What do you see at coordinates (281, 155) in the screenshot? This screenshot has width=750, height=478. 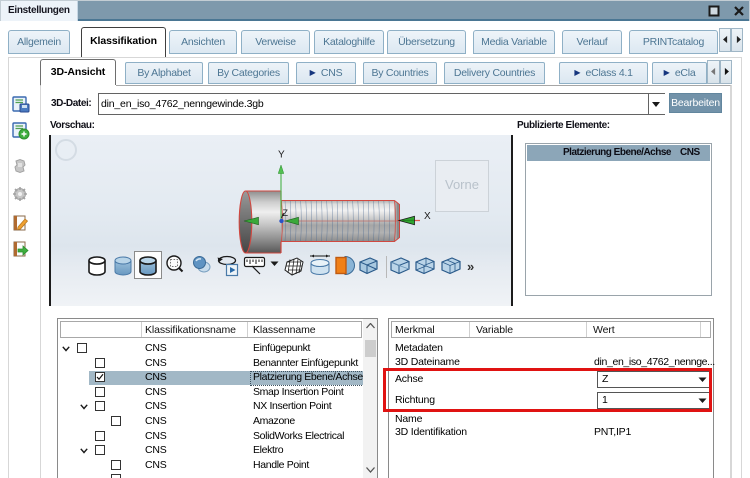 I see `svg-text: Y` at bounding box center [281, 155].